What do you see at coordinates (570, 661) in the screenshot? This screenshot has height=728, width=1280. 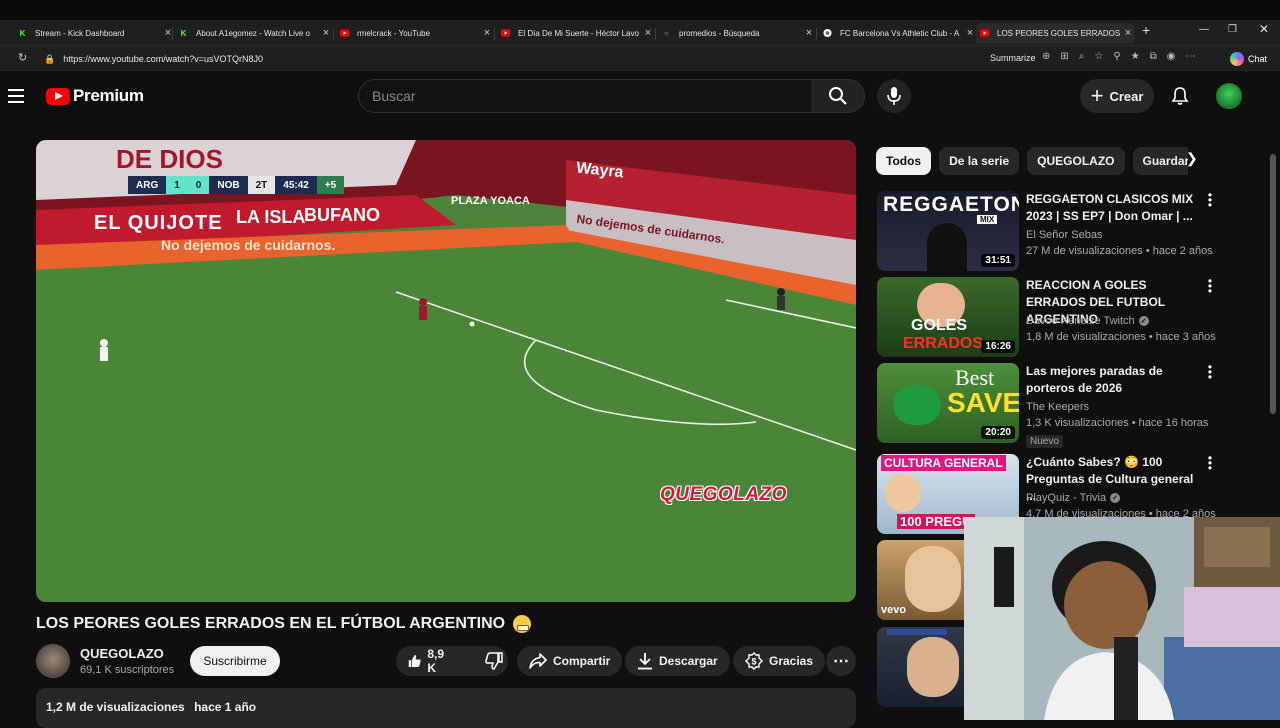 I see `share-button: Compartir` at bounding box center [570, 661].